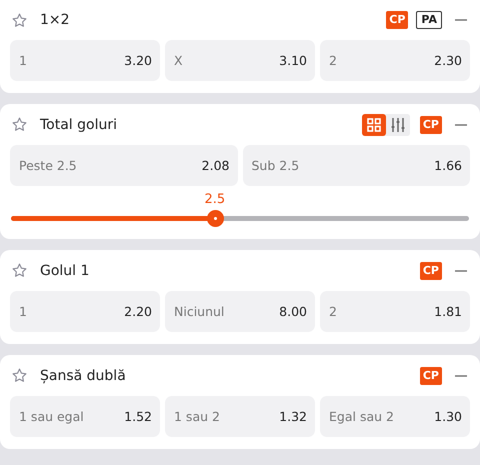  What do you see at coordinates (83, 376) in the screenshot?
I see `market-title: Șansă dublă` at bounding box center [83, 376].